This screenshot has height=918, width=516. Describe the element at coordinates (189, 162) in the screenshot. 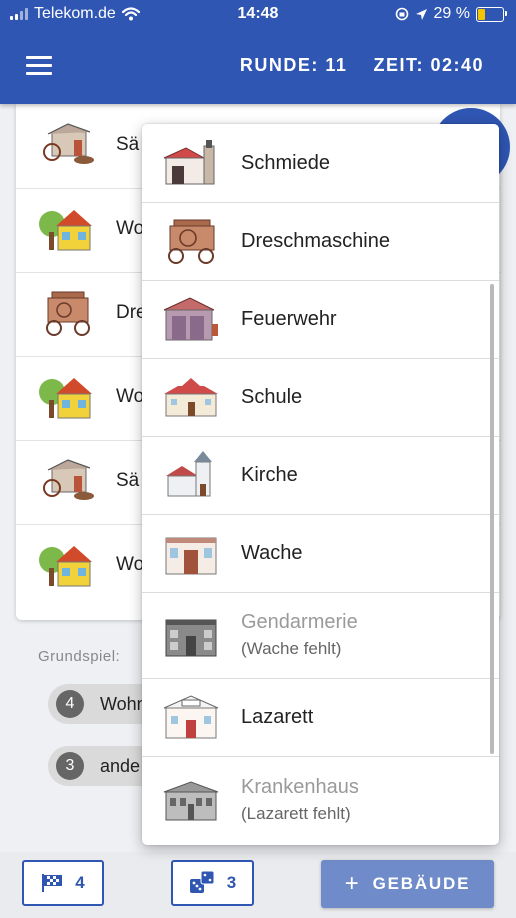

I see `smithy-icon` at that location.